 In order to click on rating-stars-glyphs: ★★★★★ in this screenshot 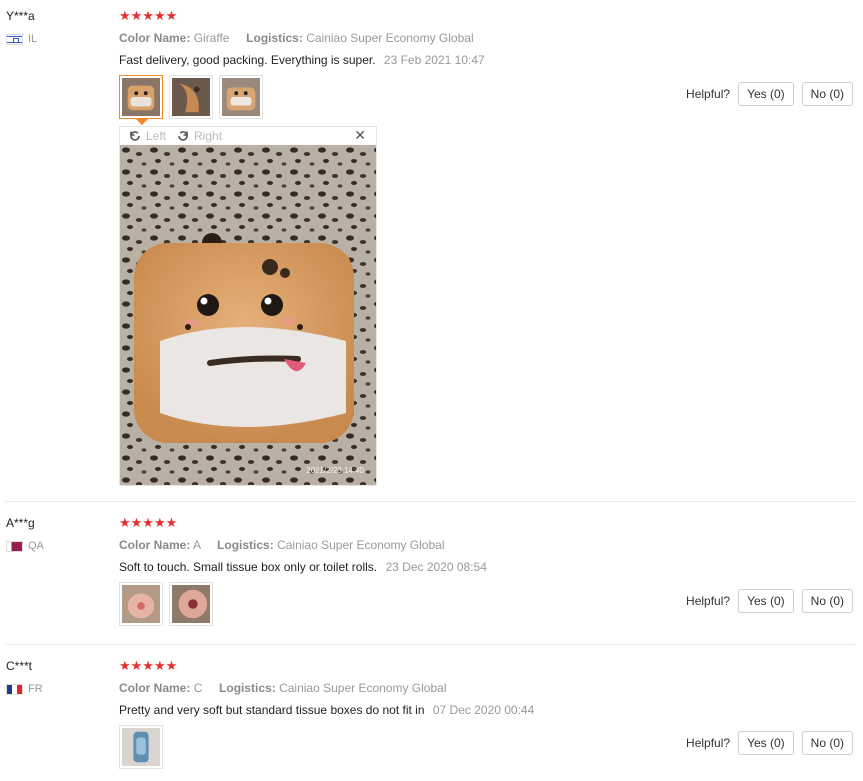, I will do `click(148, 665)`.